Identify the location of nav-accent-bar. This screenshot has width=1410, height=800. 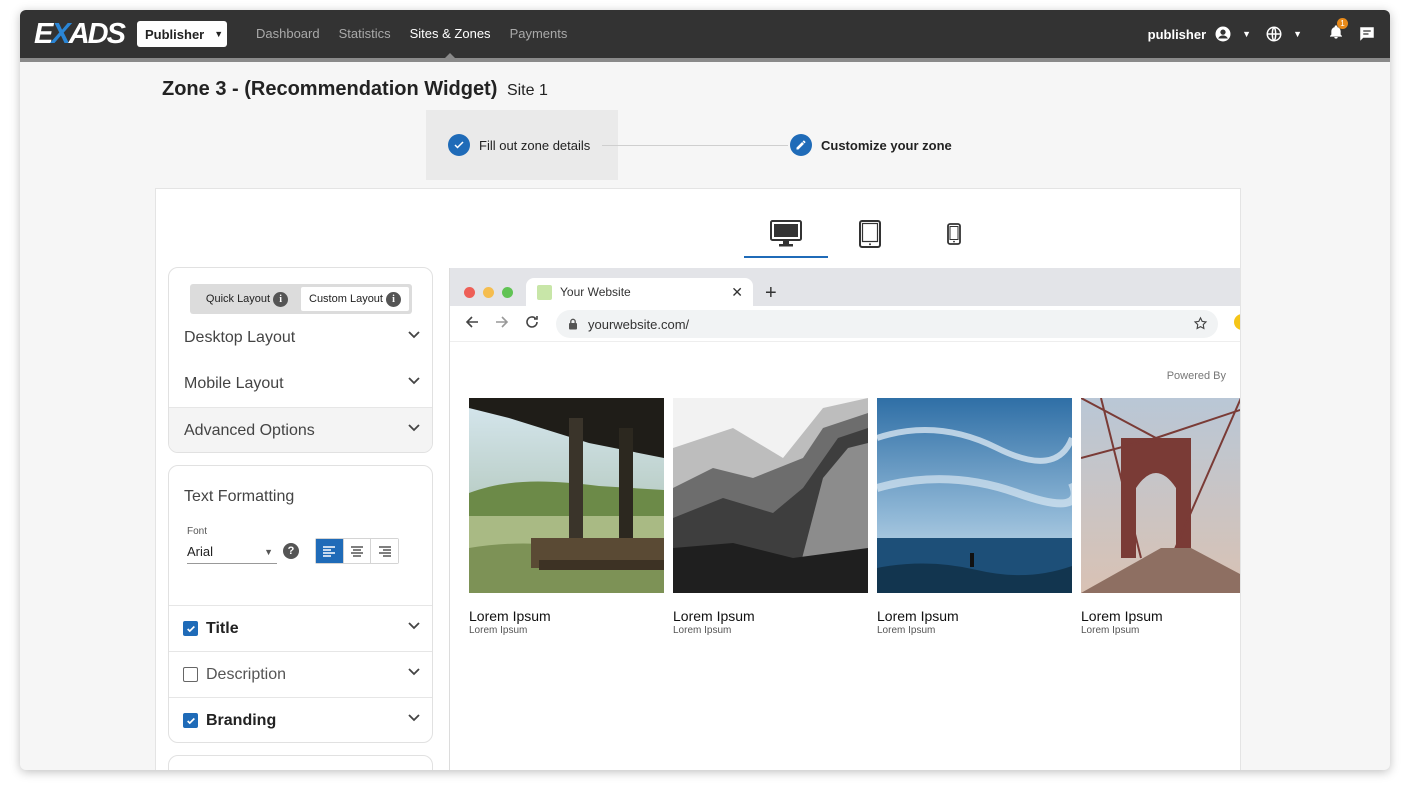
(705, 60).